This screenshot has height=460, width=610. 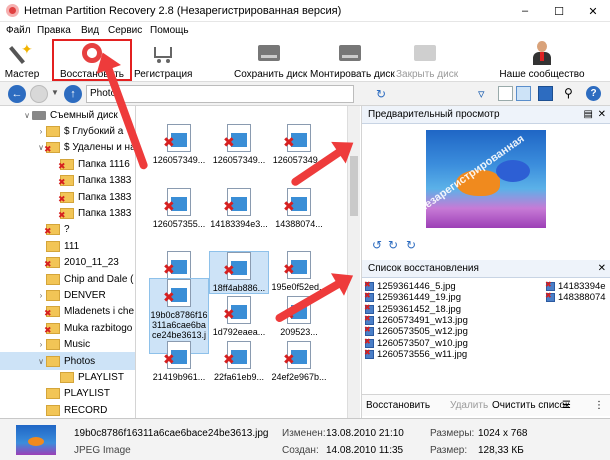 What do you see at coordinates (67, 246) in the screenshot?
I see `tree-folder: 111` at bounding box center [67, 246].